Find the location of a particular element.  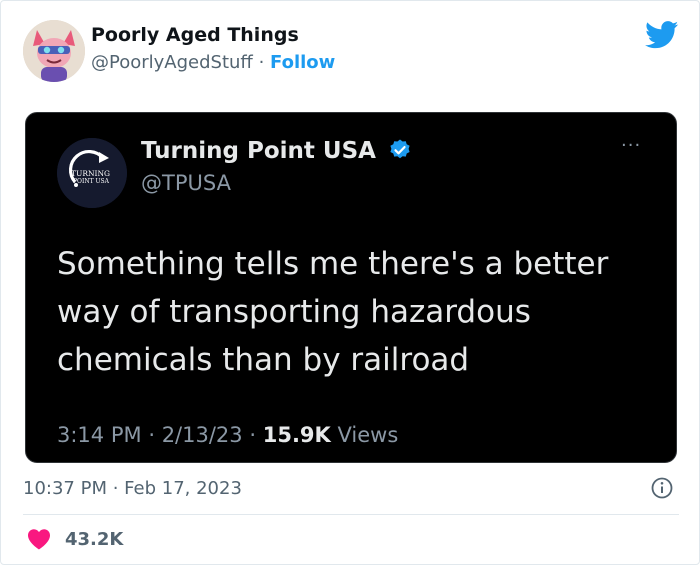

twitter-bird-icon is located at coordinates (662, 35).